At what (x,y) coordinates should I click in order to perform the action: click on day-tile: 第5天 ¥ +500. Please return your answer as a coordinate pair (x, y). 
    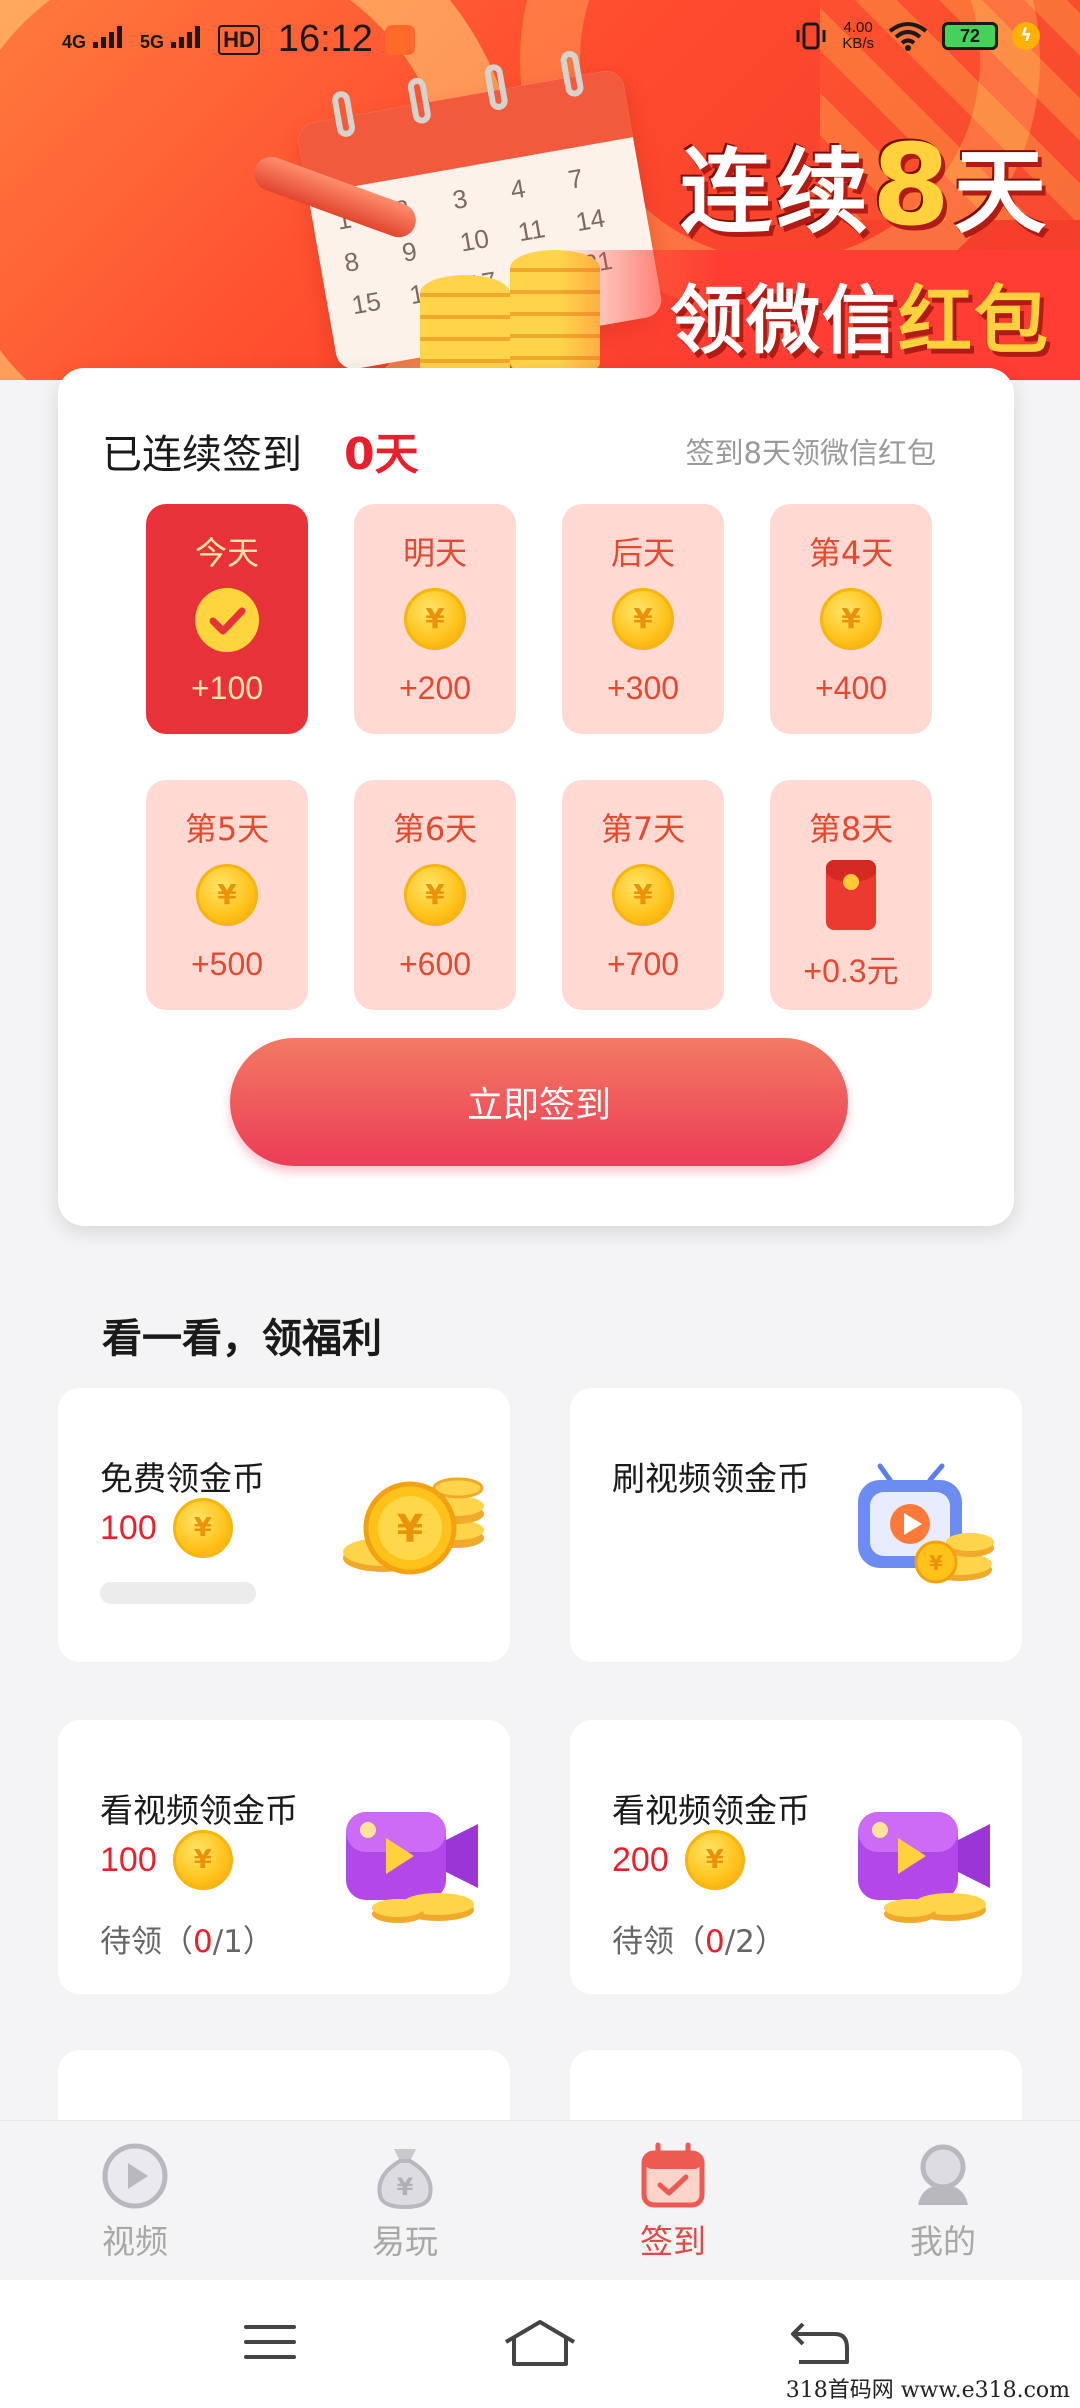
    Looking at the image, I should click on (227, 895).